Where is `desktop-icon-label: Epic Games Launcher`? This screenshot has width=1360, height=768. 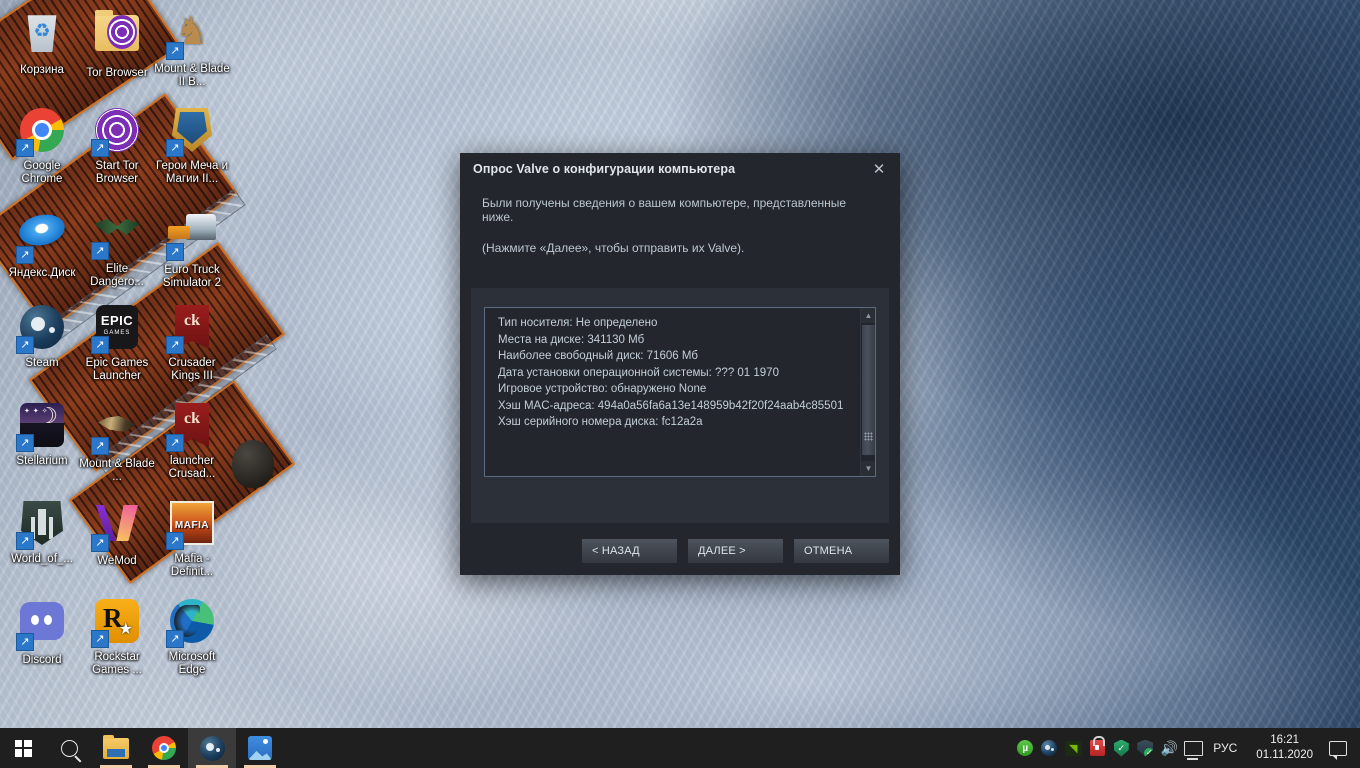 desktop-icon-label: Epic Games Launcher is located at coordinates (117, 369).